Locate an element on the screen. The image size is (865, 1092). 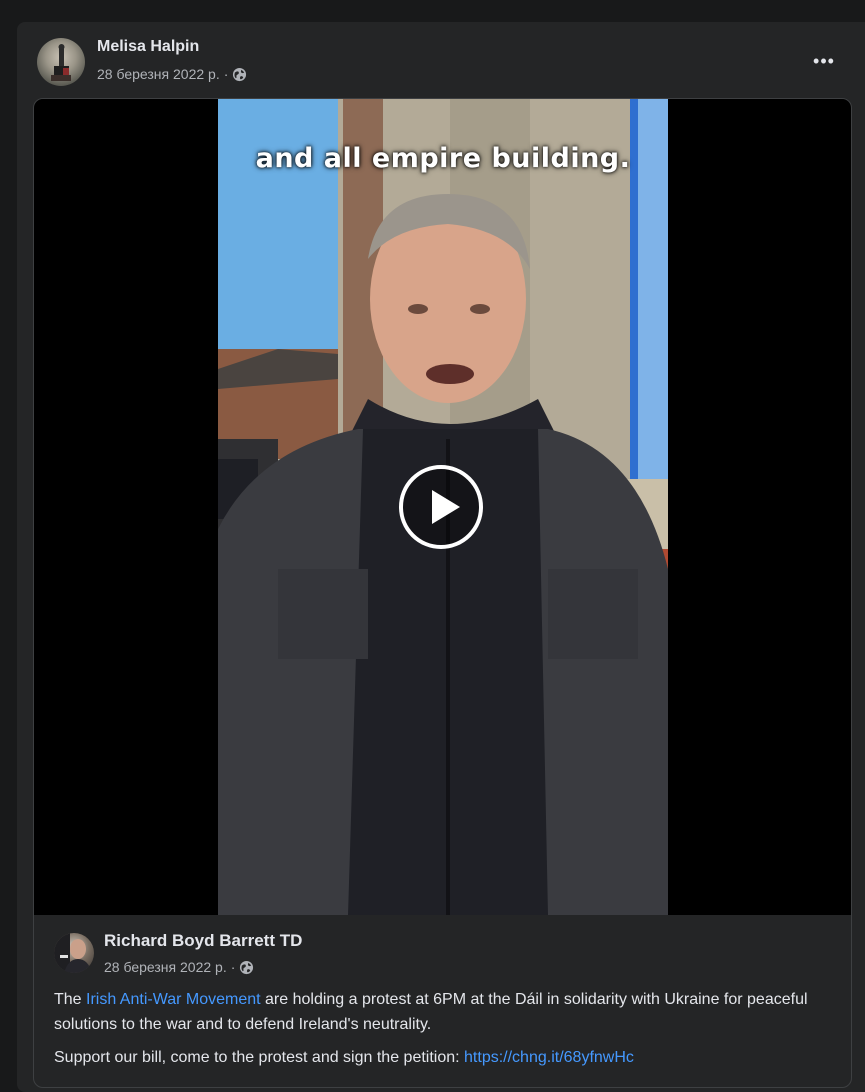
play-button is located at coordinates (441, 507).